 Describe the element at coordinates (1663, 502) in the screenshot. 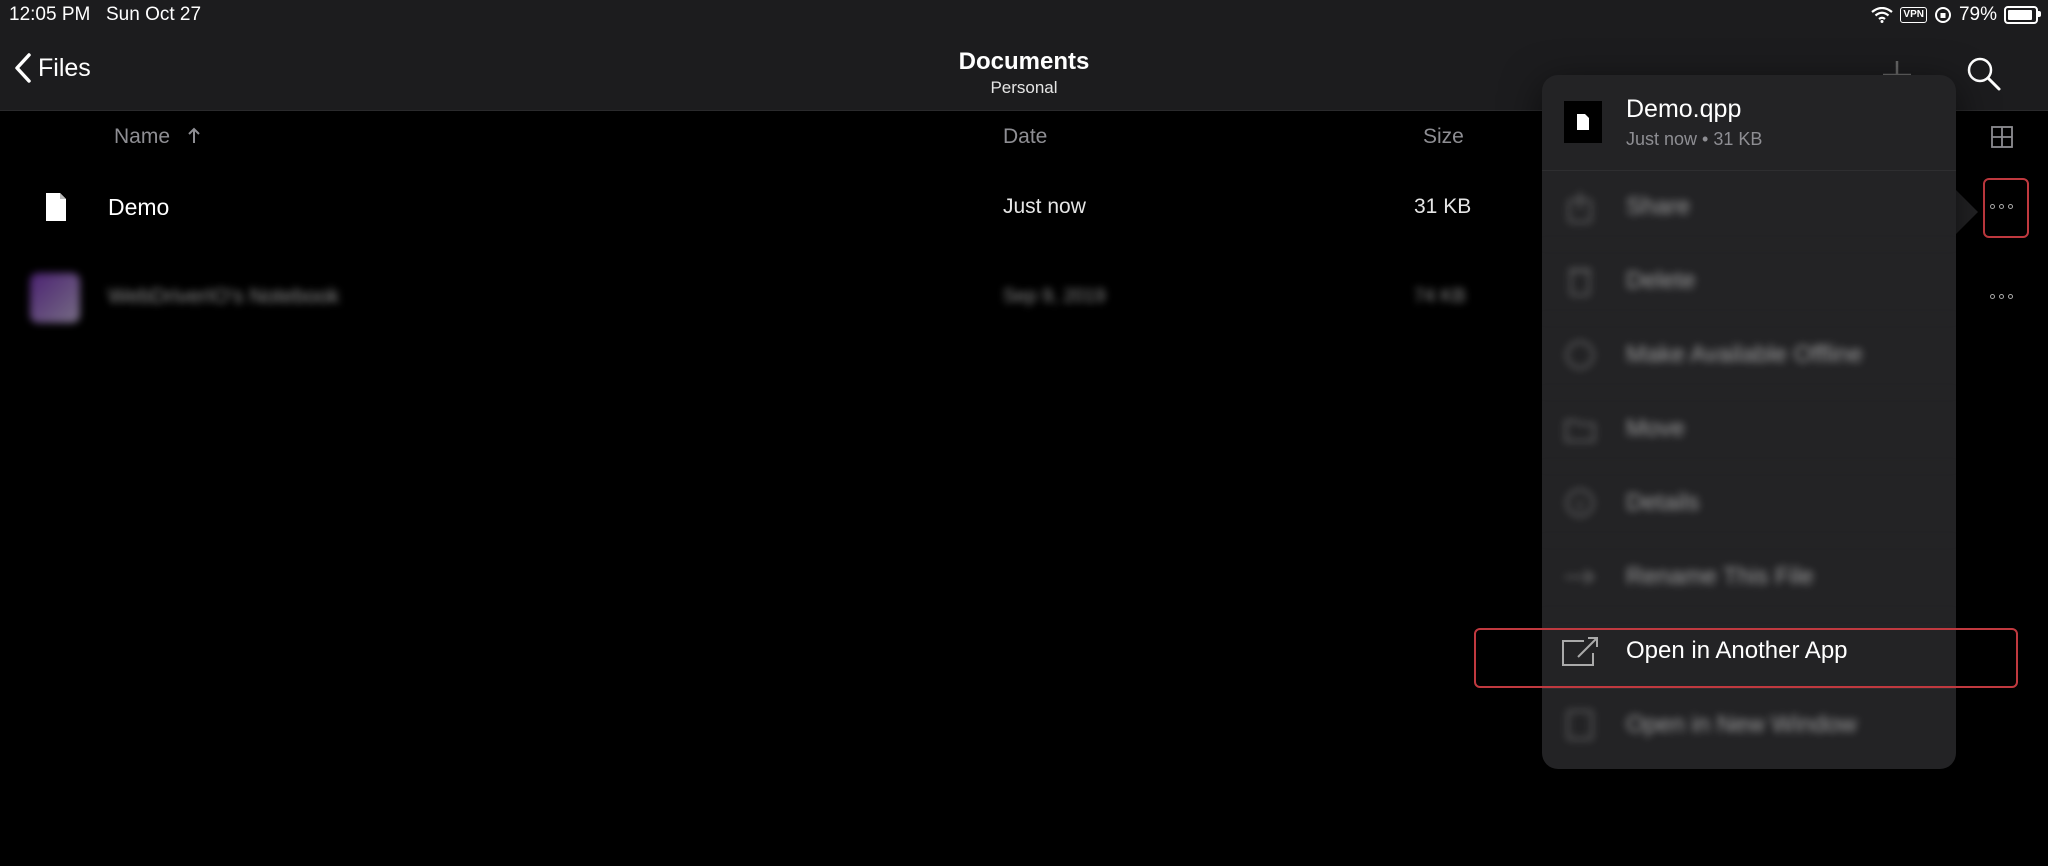

I see `menu-label: Details` at that location.